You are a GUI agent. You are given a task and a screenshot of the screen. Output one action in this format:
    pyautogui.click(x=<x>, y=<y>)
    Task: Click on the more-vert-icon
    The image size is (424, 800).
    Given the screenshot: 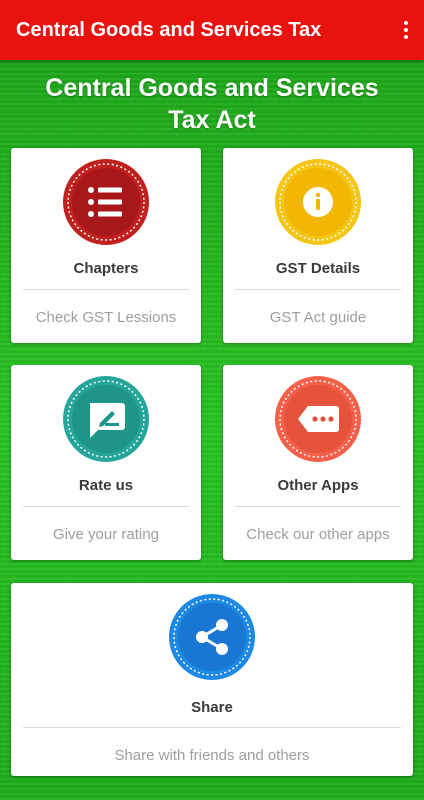 What is the action you would take?
    pyautogui.click(x=406, y=30)
    